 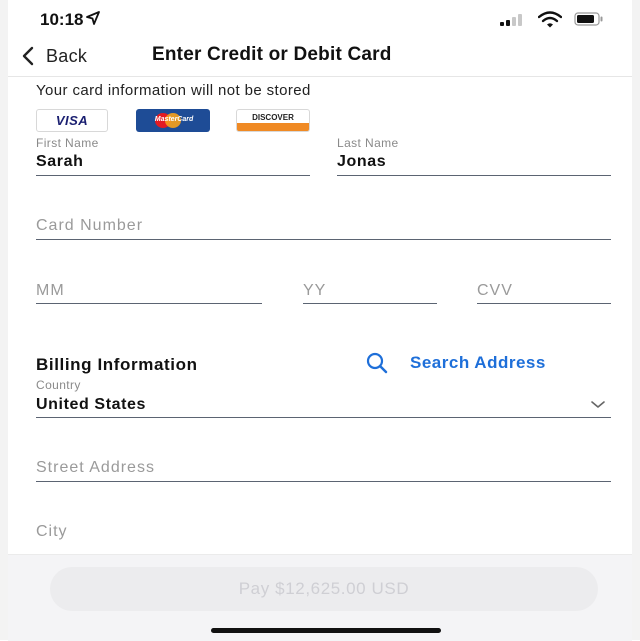 I want to click on screen-edge-right, so click(x=636, y=320).